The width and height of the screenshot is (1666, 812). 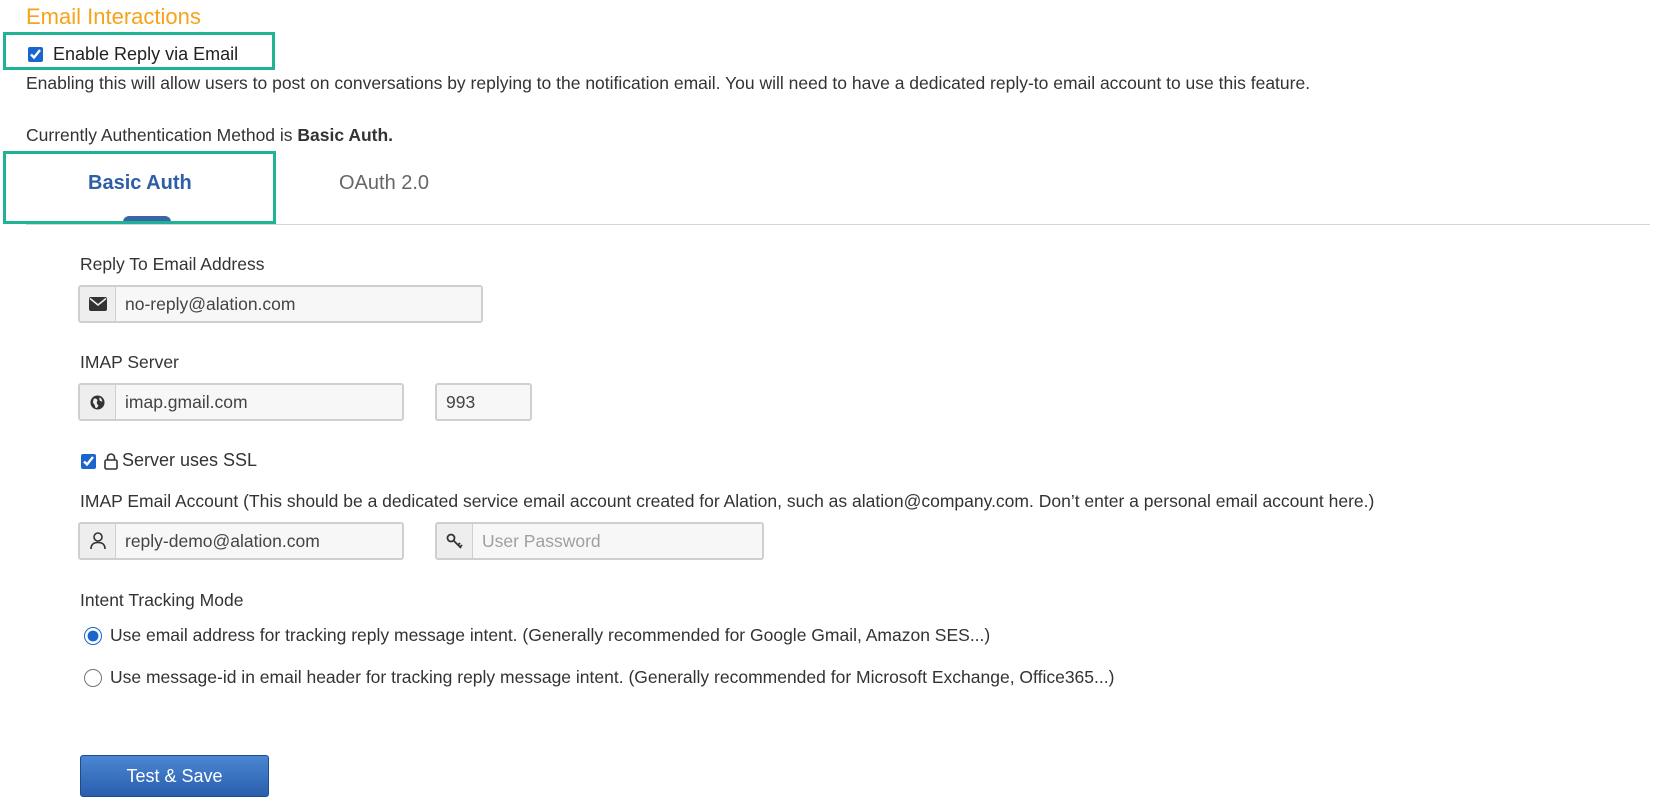 What do you see at coordinates (838, 192) in the screenshot?
I see `auth-tabs: Basic Auth OAuth 2.0` at bounding box center [838, 192].